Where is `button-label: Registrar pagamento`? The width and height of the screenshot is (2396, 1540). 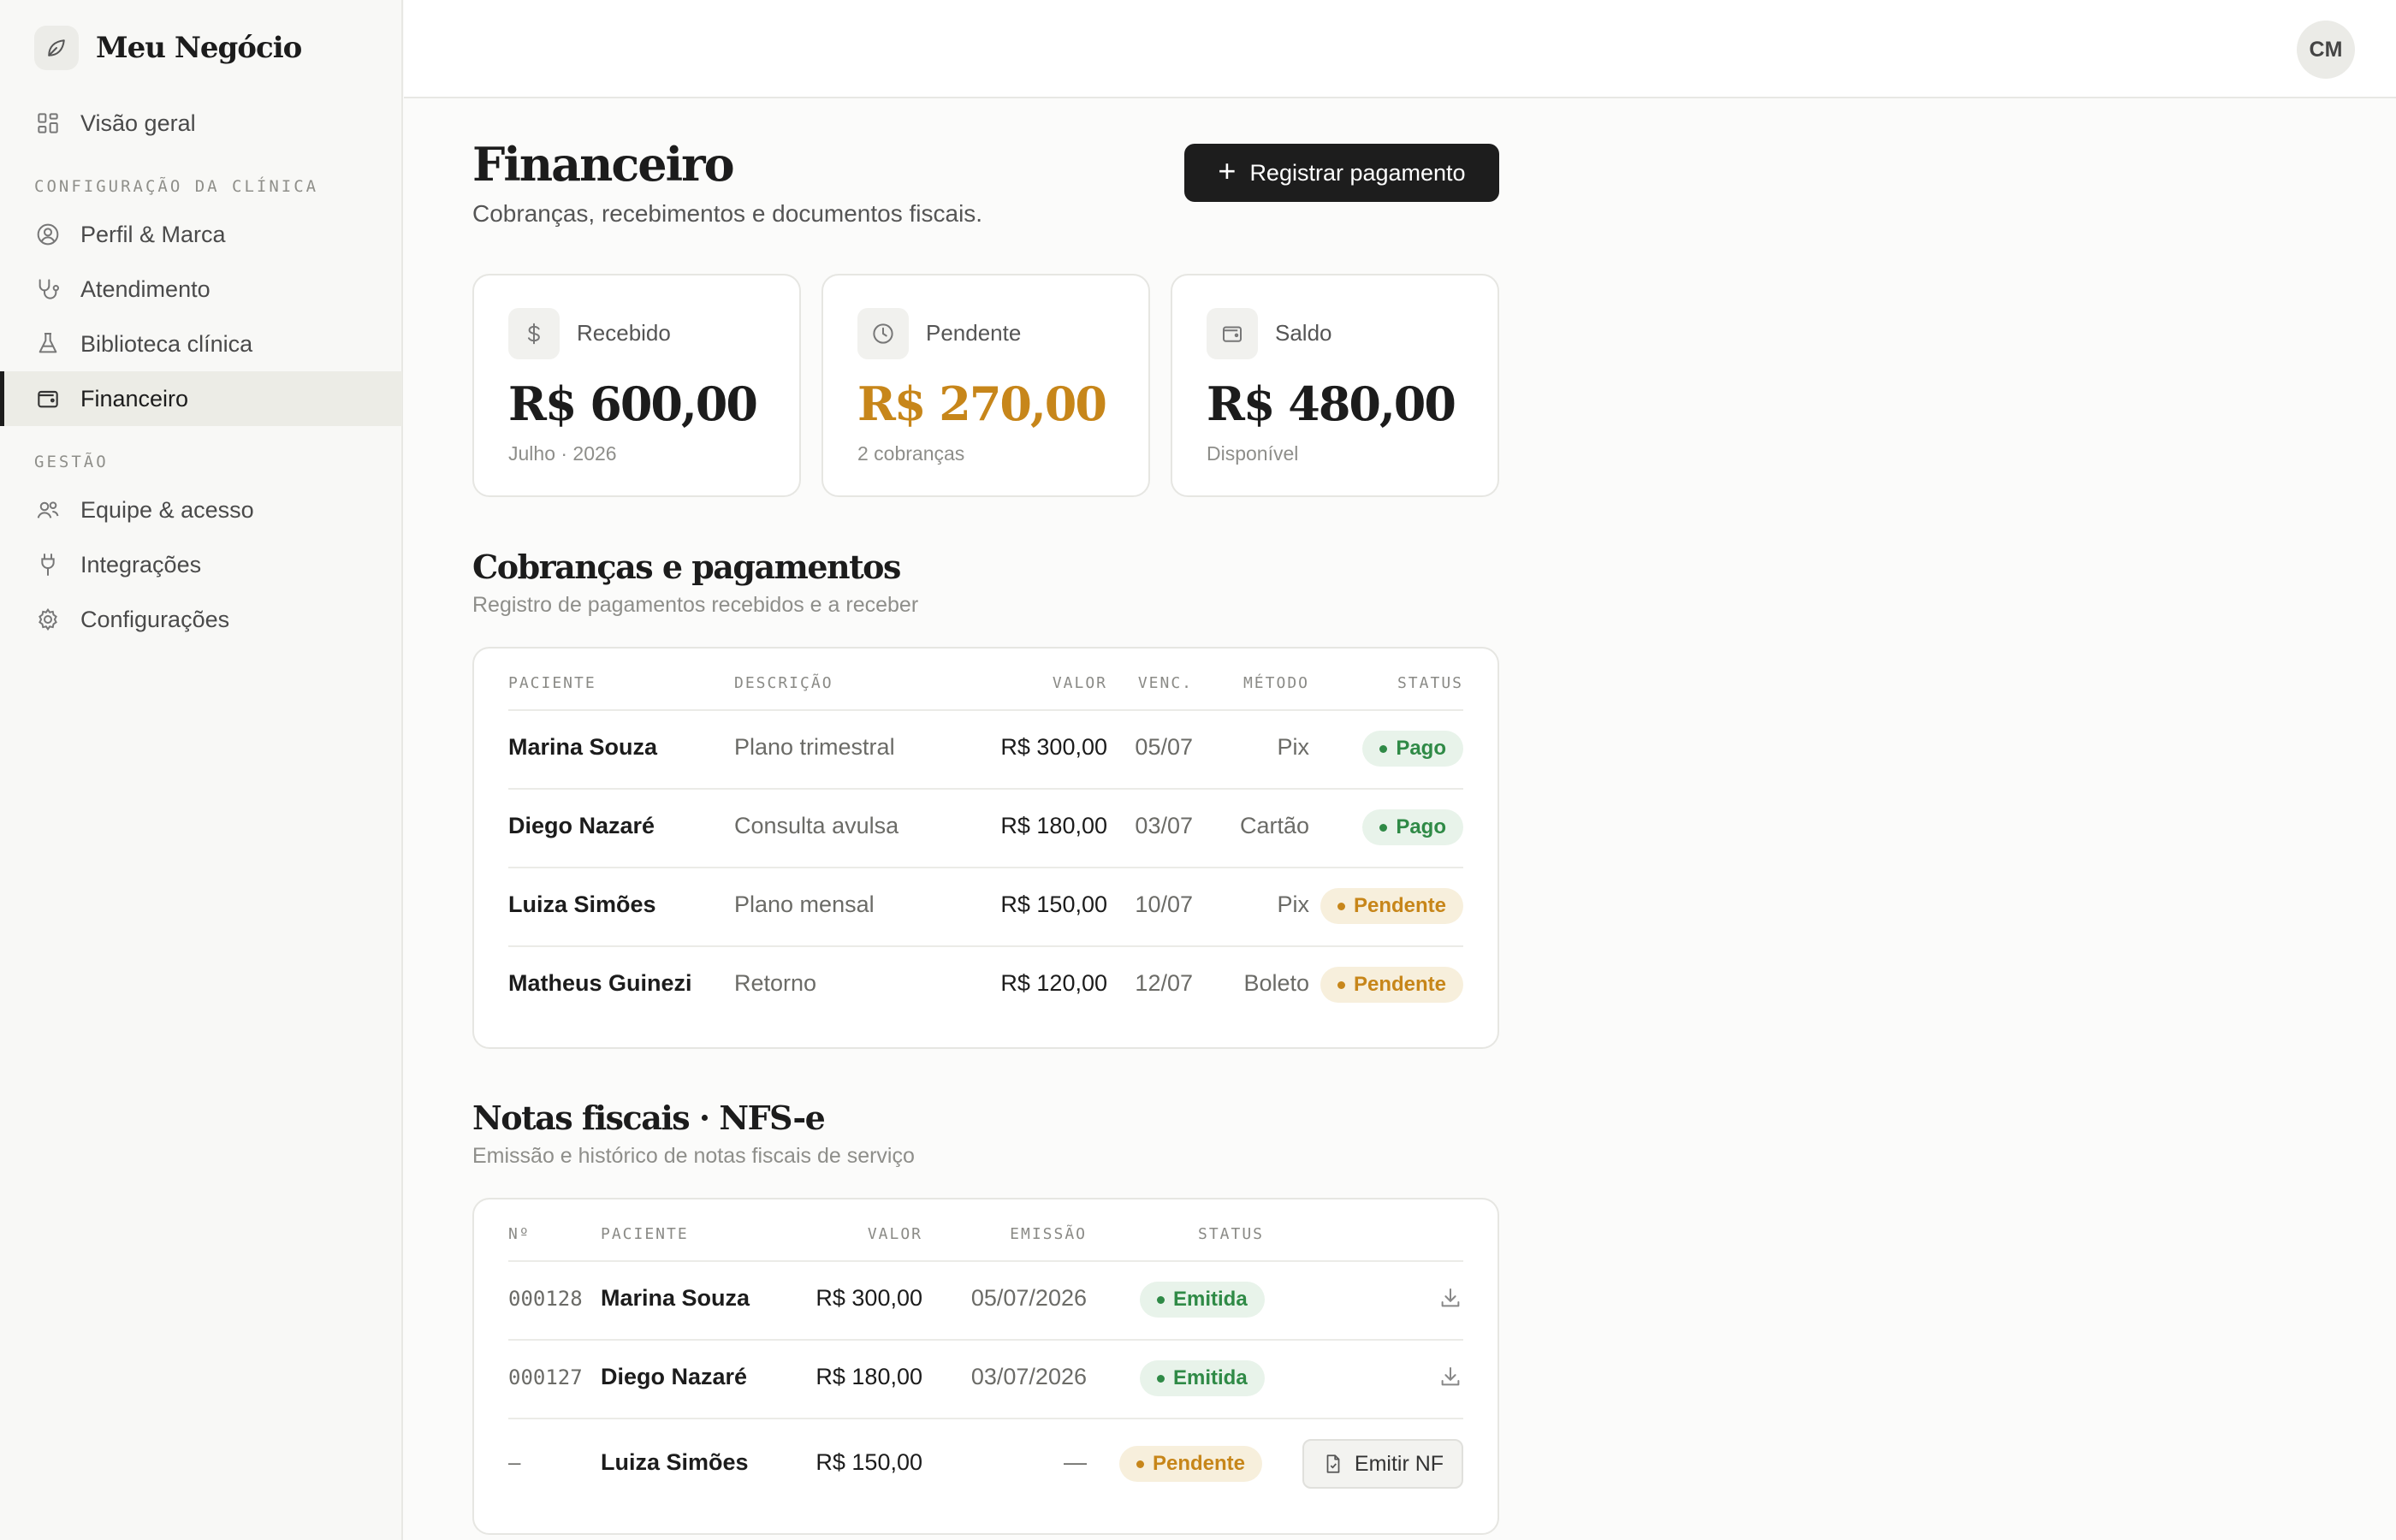 button-label: Registrar pagamento is located at coordinates (1358, 172).